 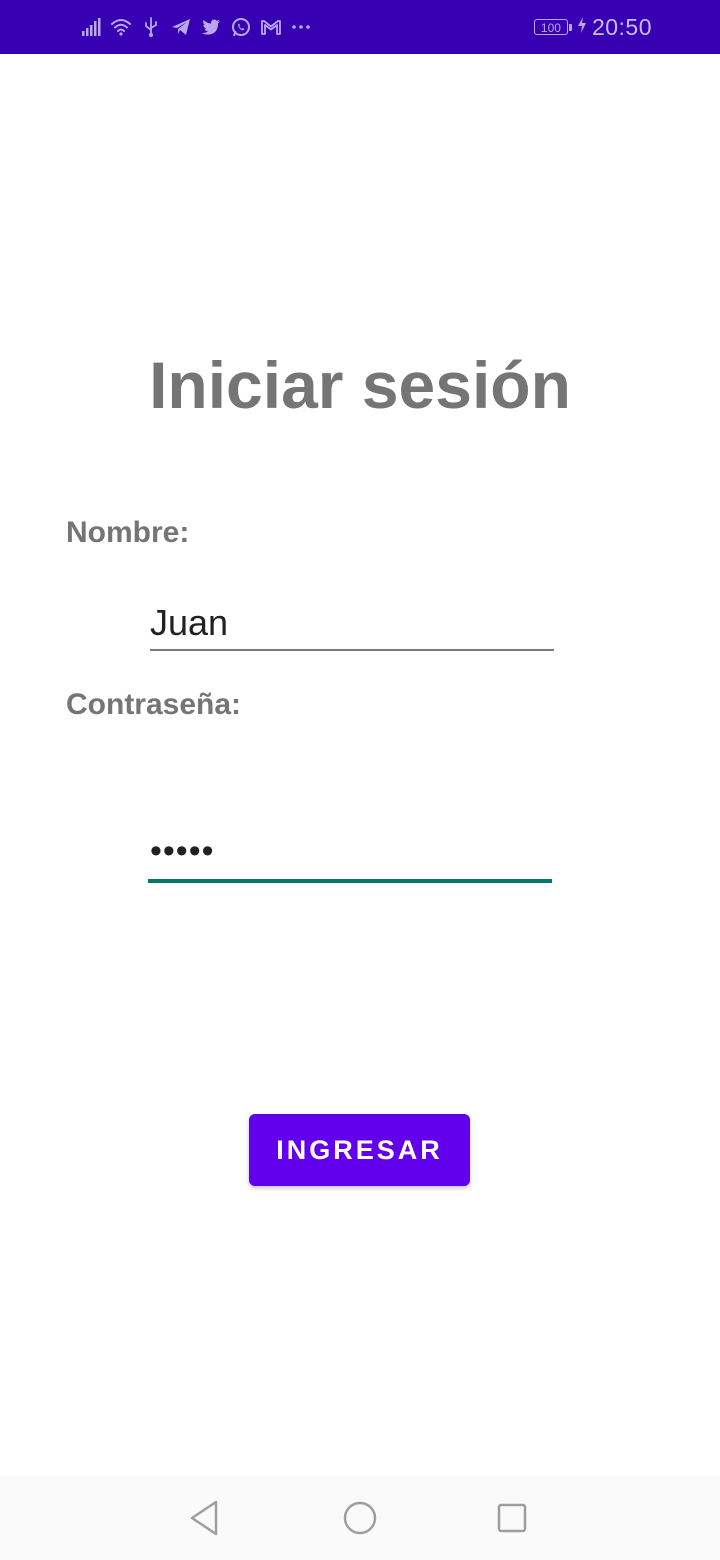 I want to click on name-field: Juan, so click(x=352, y=624).